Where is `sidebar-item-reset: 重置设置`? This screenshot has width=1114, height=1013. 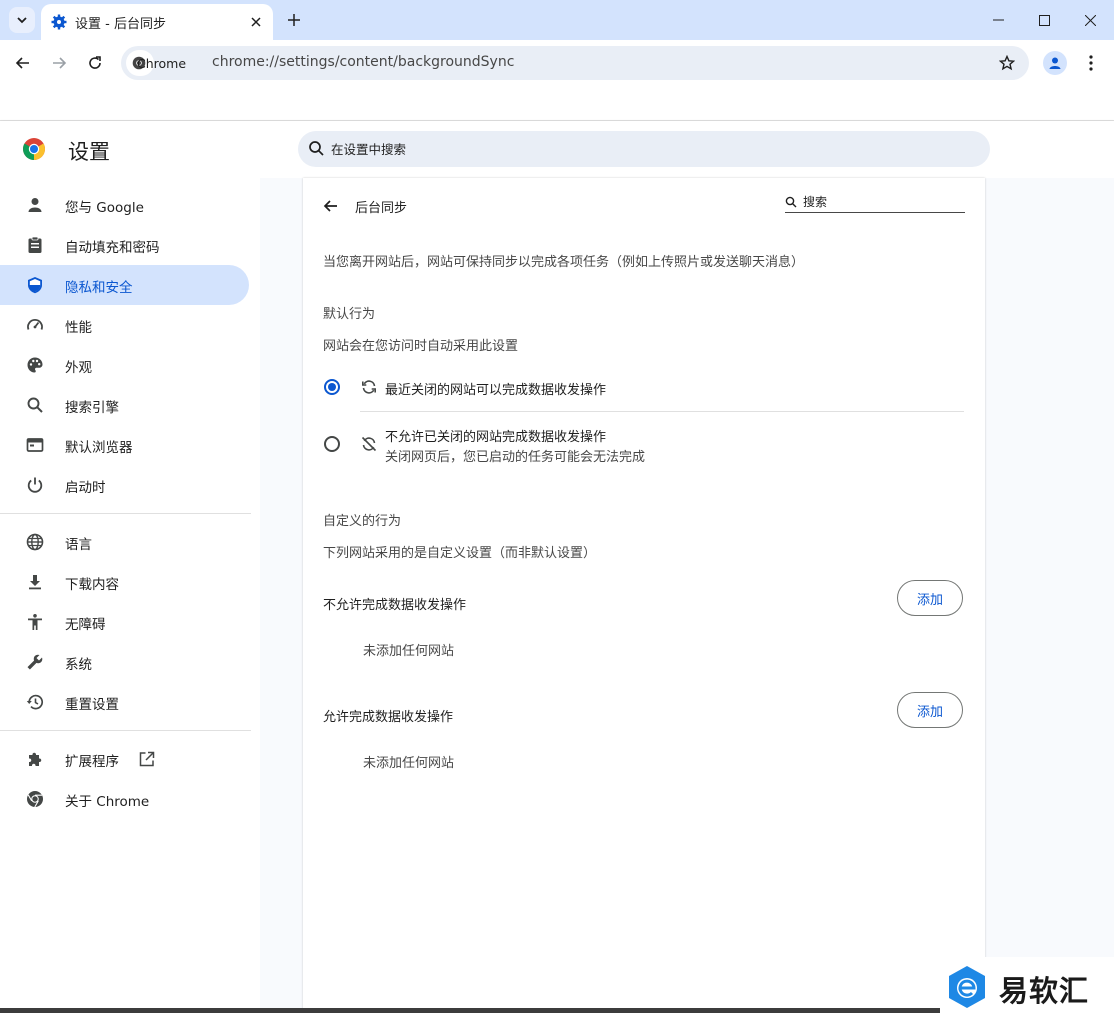
sidebar-item-reset: 重置设置 is located at coordinates (124, 702).